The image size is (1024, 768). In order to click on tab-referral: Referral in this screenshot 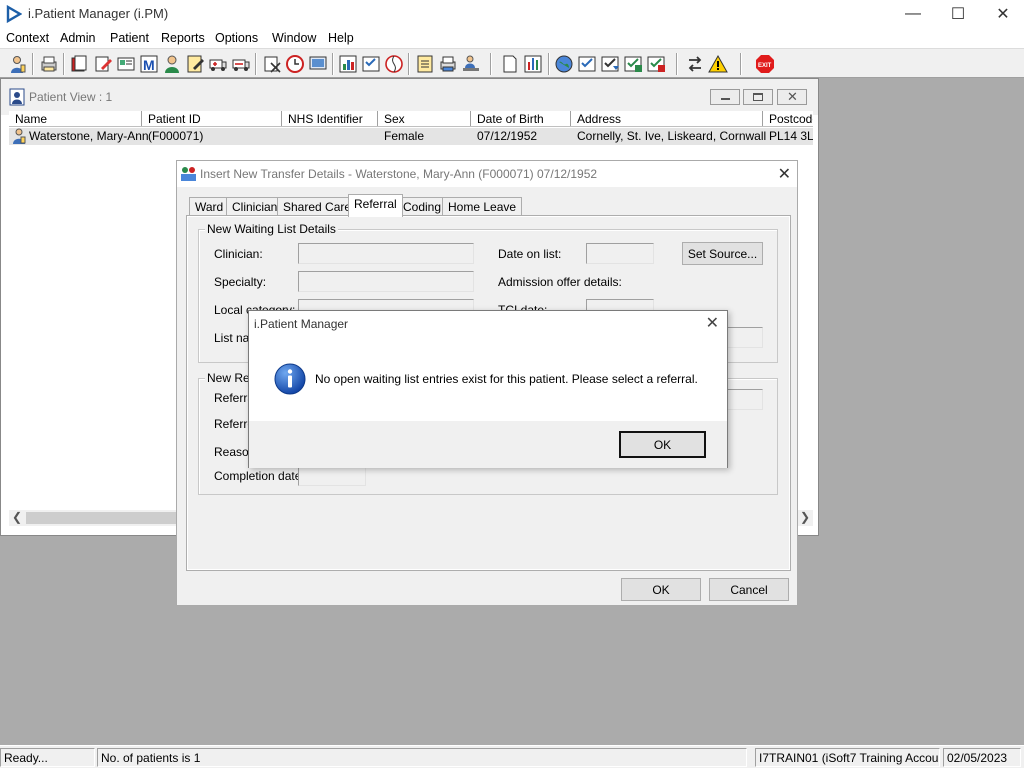, I will do `click(375, 205)`.